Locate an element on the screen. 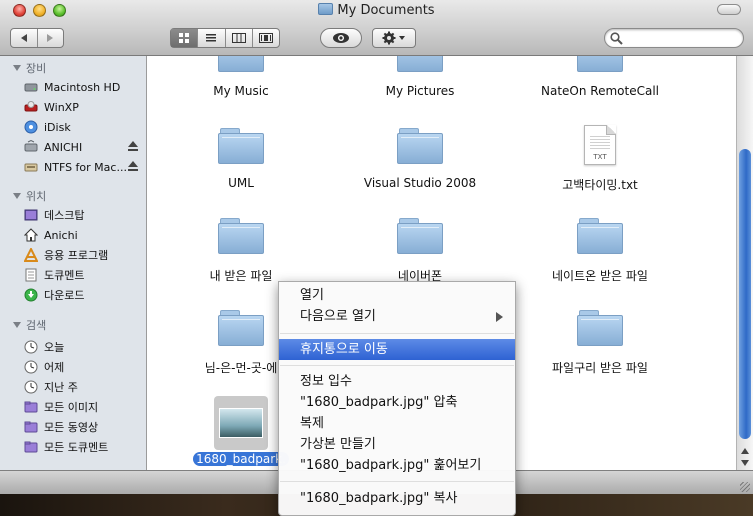 The image size is (753, 516). search-input is located at coordinates (680, 38).